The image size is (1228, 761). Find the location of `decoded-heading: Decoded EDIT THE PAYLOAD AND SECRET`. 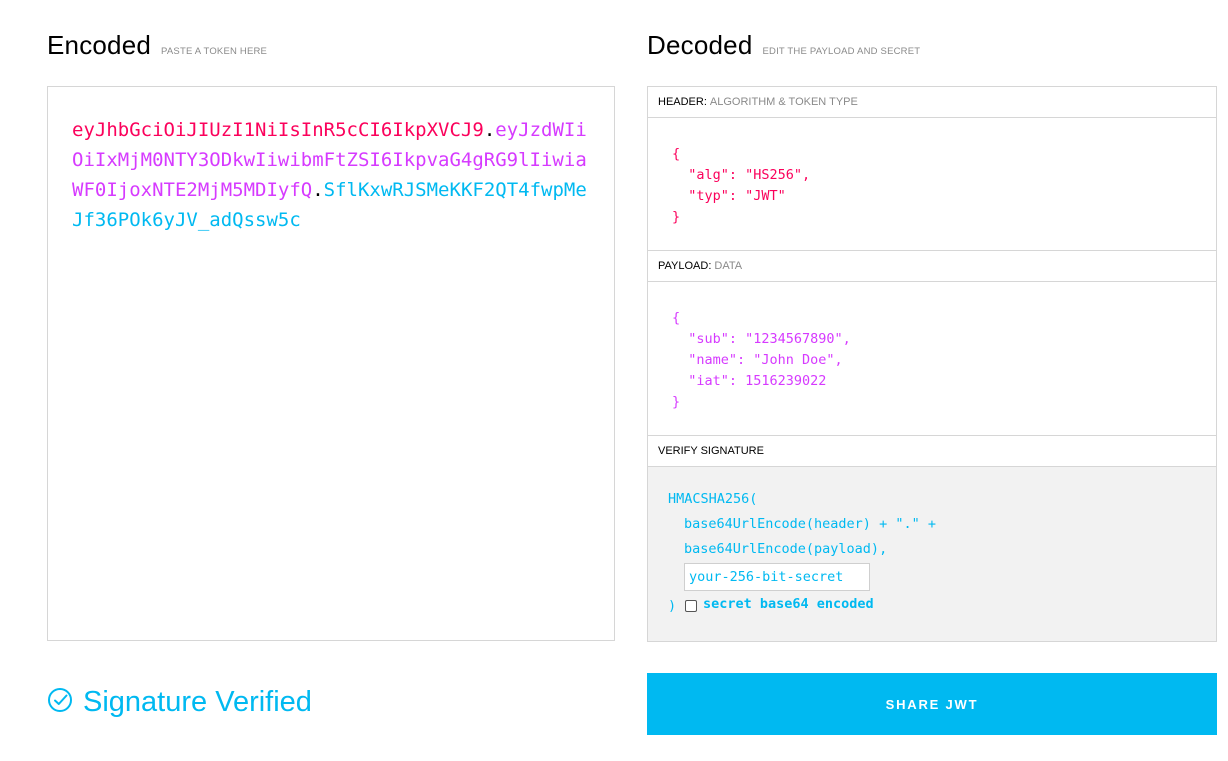

decoded-heading: Decoded EDIT THE PAYLOAD AND SECRET is located at coordinates (783, 45).